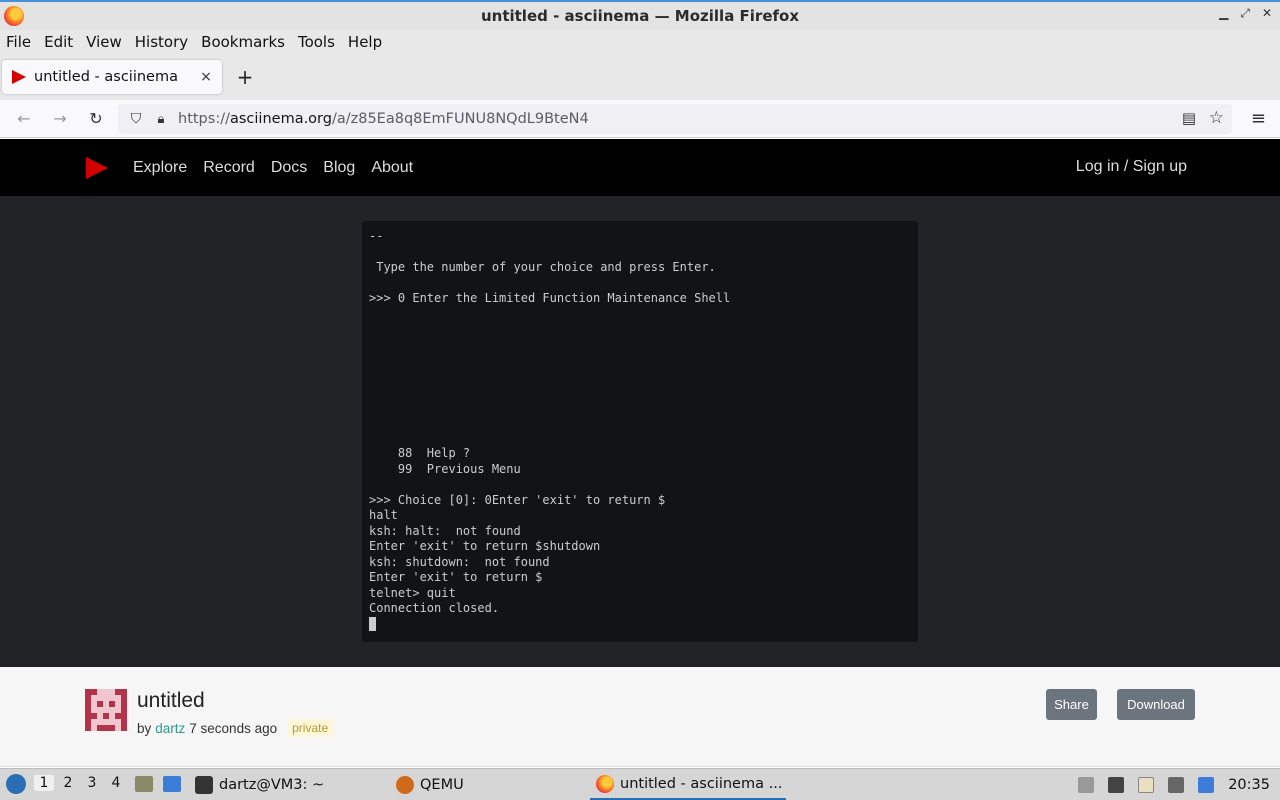 The width and height of the screenshot is (1280, 800). What do you see at coordinates (106, 77) in the screenshot?
I see `tab-label: untitled - asciinema` at bounding box center [106, 77].